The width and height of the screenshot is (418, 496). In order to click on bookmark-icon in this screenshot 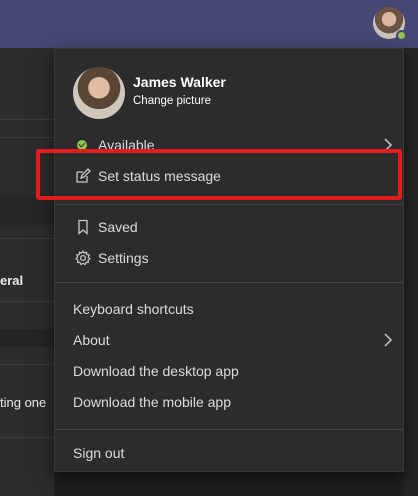, I will do `click(83, 227)`.